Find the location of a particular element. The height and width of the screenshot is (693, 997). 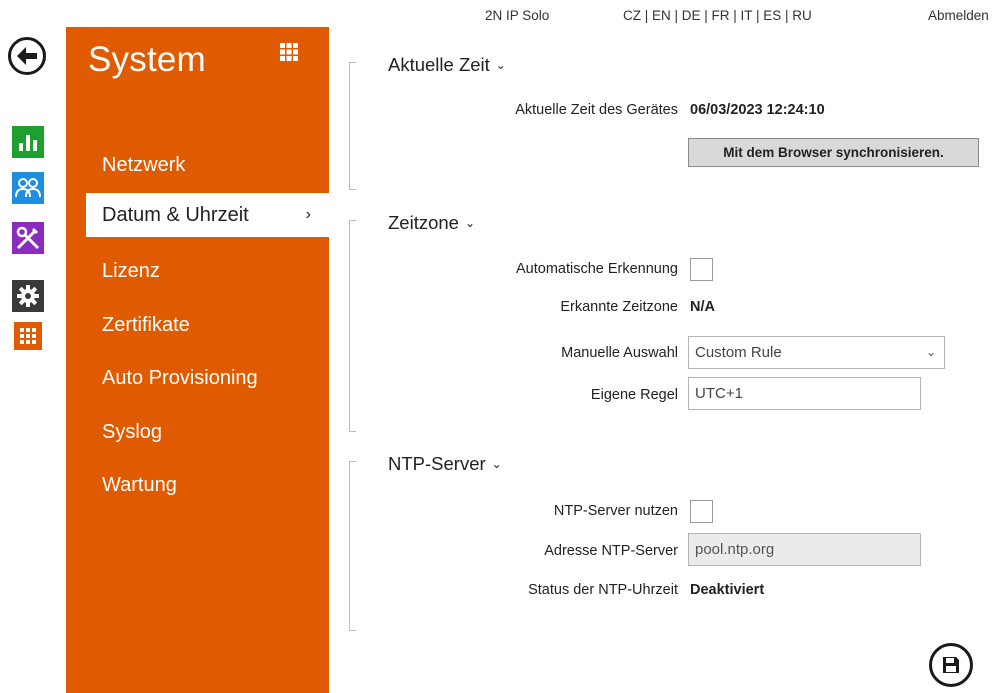

sidebar-title: System is located at coordinates (147, 59).